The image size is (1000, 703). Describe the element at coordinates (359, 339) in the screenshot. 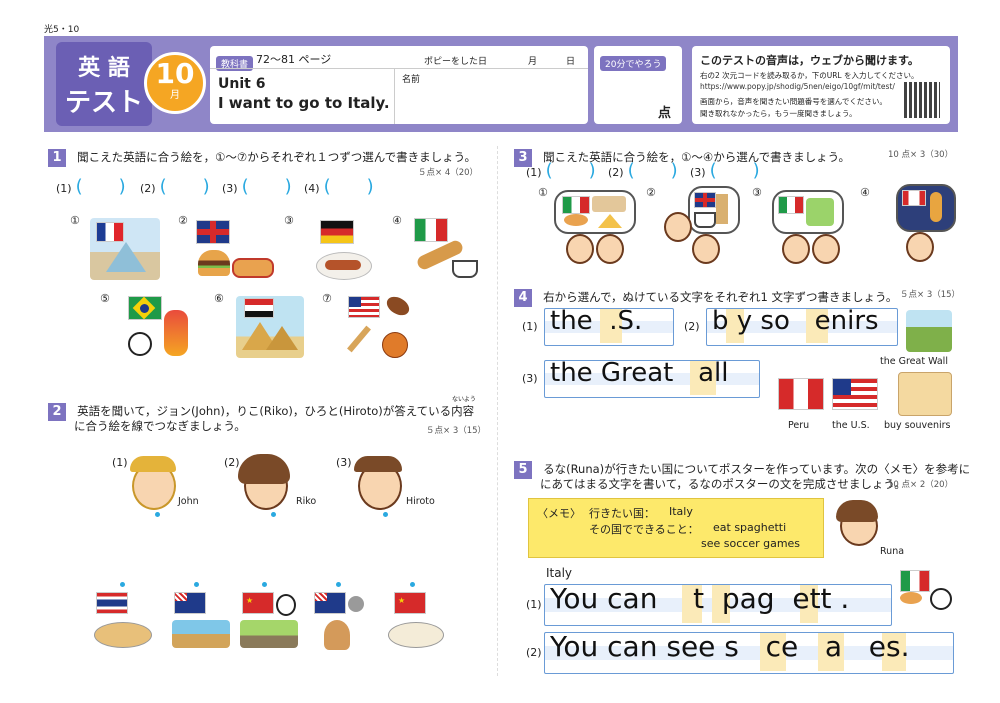

I see `baseball-bat-icon` at that location.